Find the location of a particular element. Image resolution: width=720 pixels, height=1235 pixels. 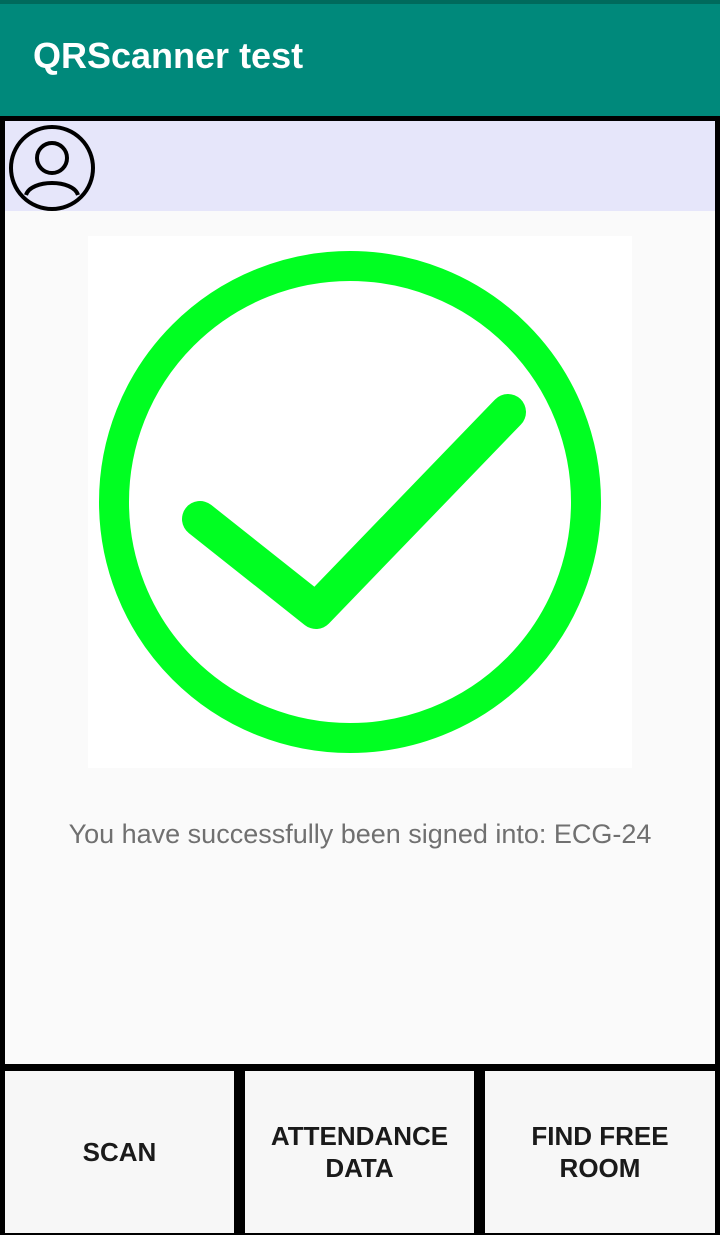

bottom-navigation: SCAN ATTENDANCE DATA FIND FREE ROOM is located at coordinates (360, 1150).